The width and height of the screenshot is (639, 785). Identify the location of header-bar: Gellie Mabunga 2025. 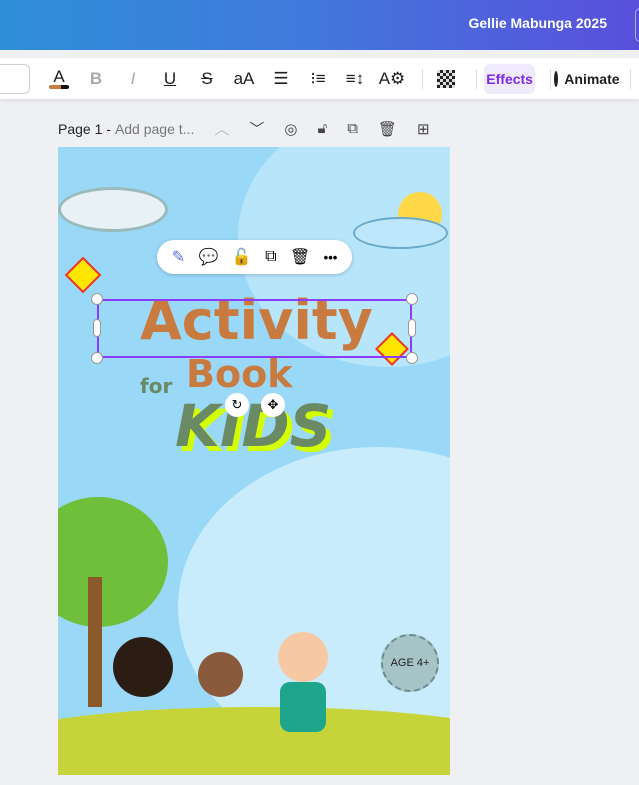
(319, 25).